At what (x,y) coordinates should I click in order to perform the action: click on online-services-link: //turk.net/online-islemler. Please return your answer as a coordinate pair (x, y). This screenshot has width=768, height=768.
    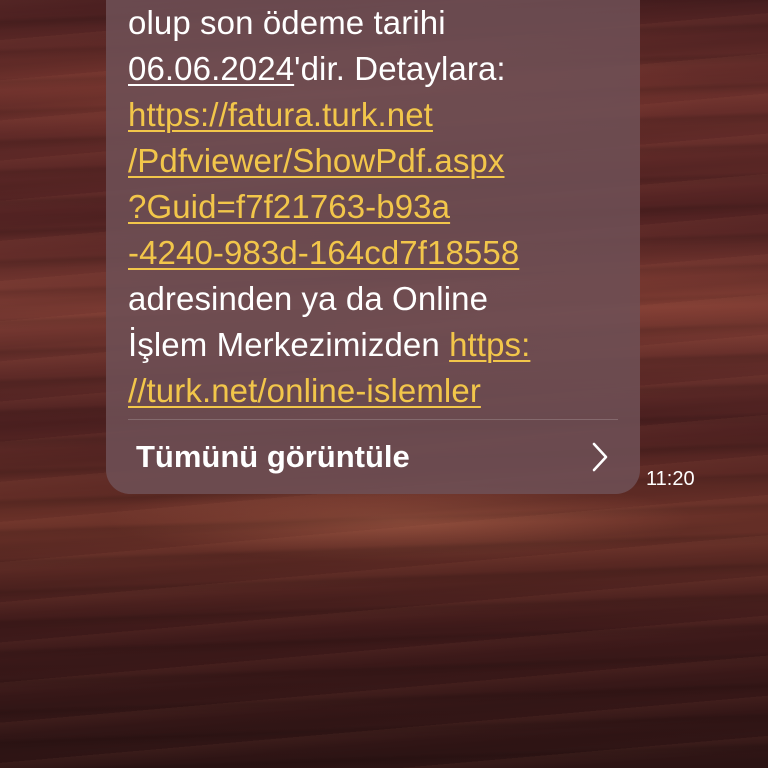
    Looking at the image, I should click on (304, 390).